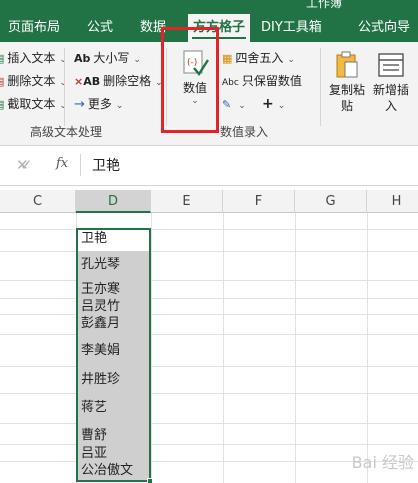  Describe the element at coordinates (390, 90) in the screenshot. I see `new-insert-label-1: 新增插` at that location.